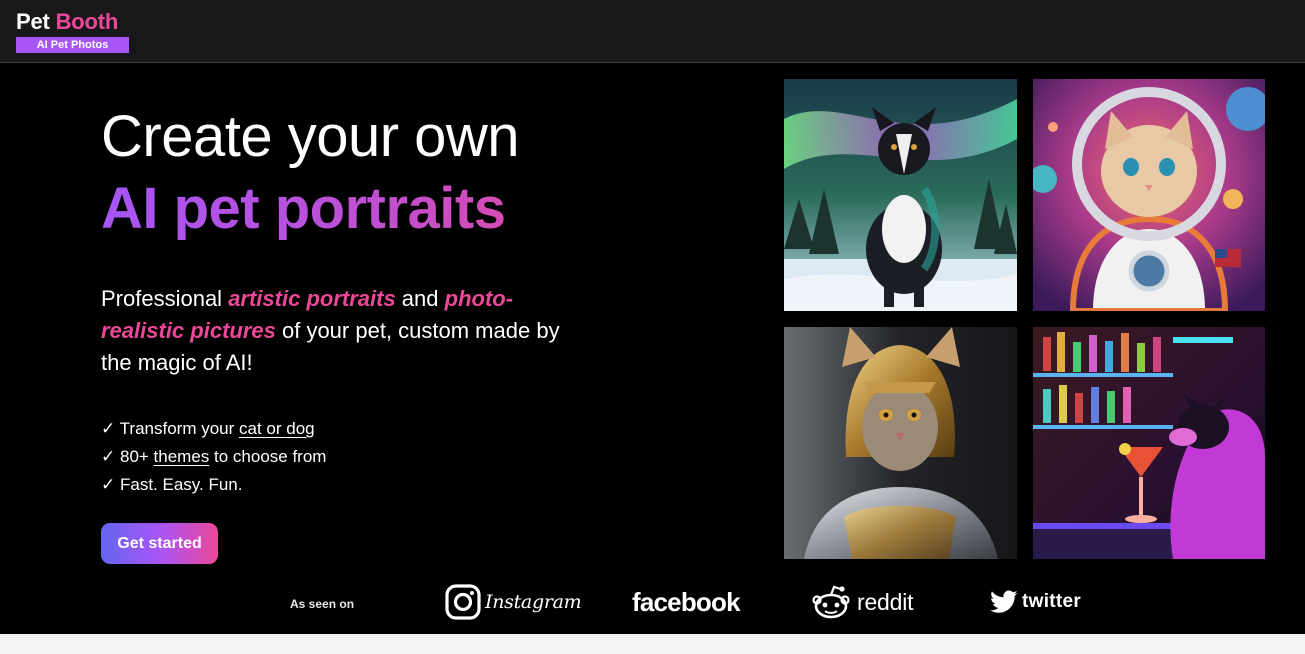 The width and height of the screenshot is (1305, 654). I want to click on instagram-wordmark: Instagram, so click(533, 602).